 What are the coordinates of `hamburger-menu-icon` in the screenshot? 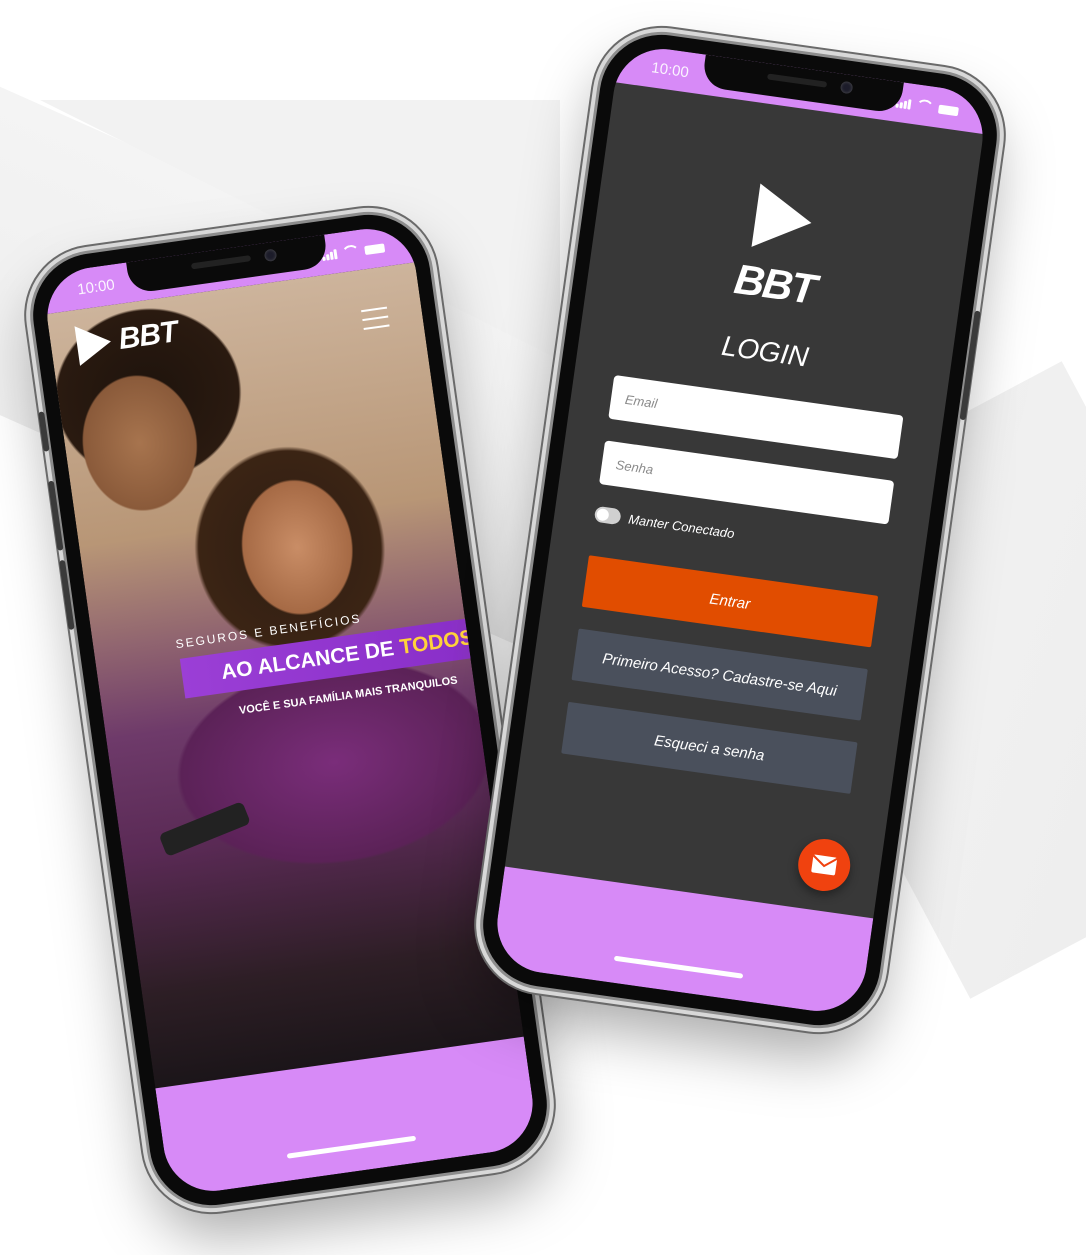 It's located at (376, 321).